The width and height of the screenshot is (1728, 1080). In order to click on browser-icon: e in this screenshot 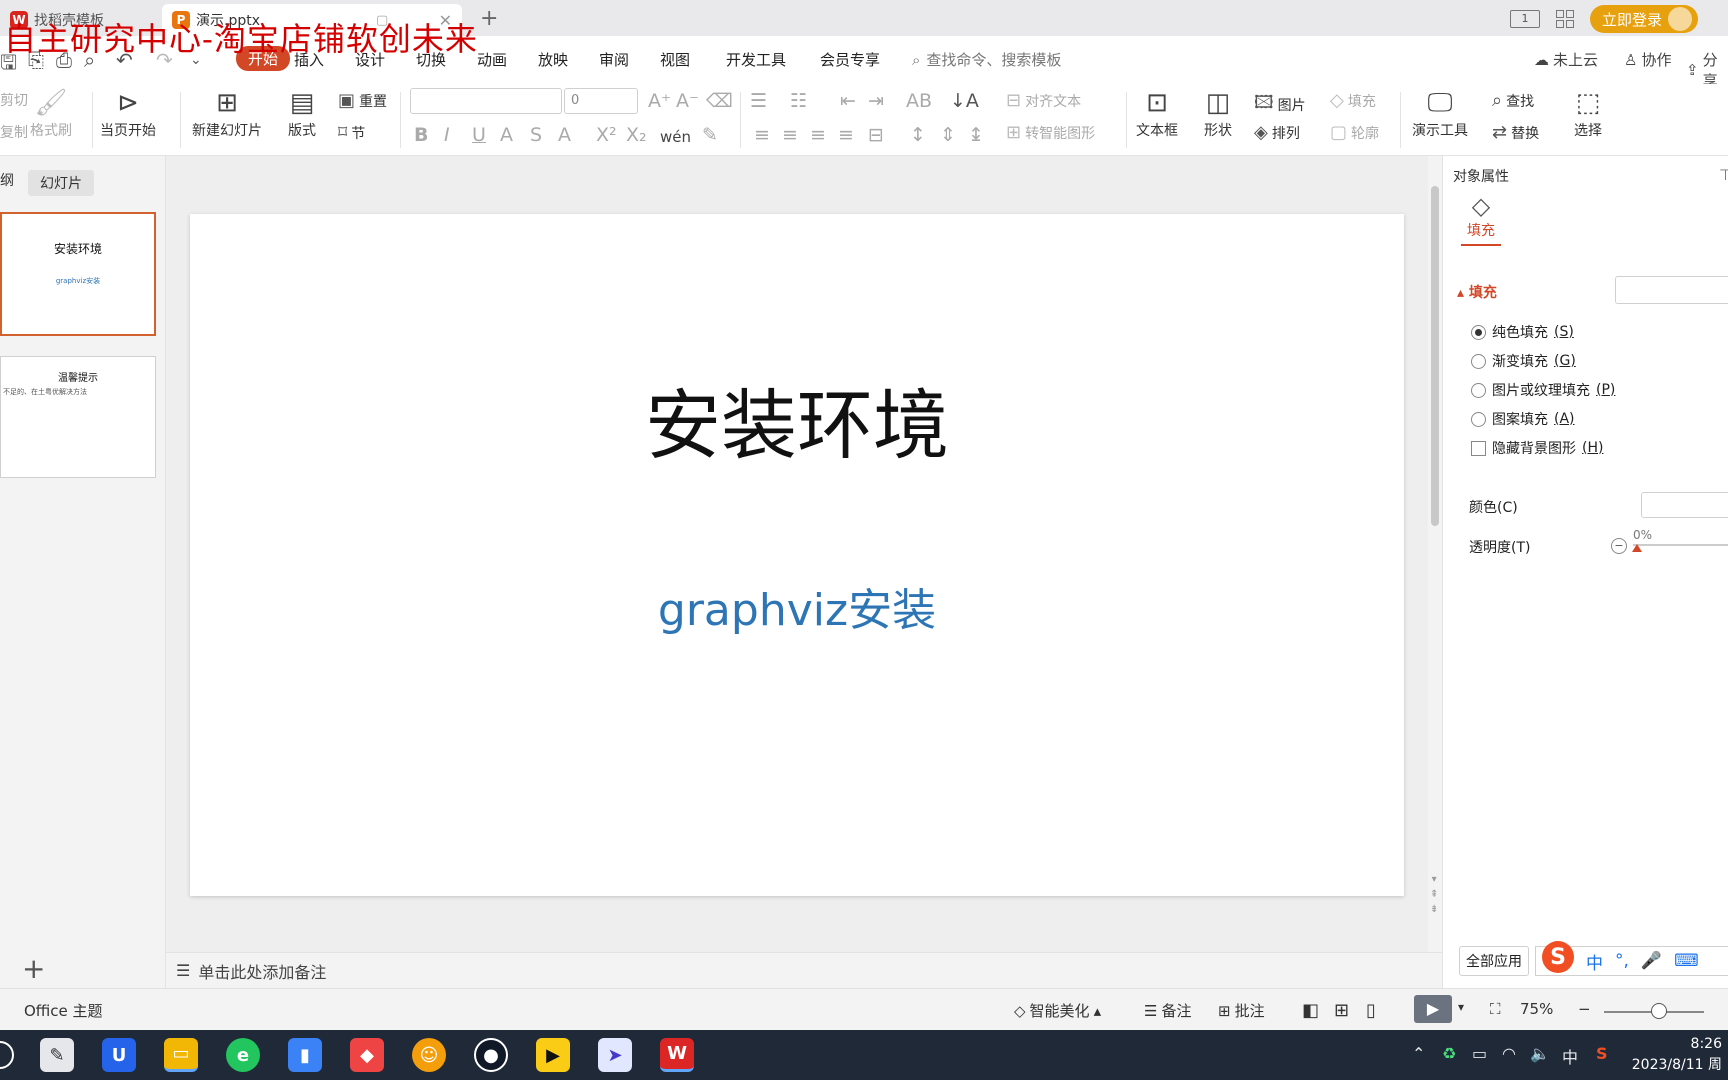, I will do `click(243, 1055)`.